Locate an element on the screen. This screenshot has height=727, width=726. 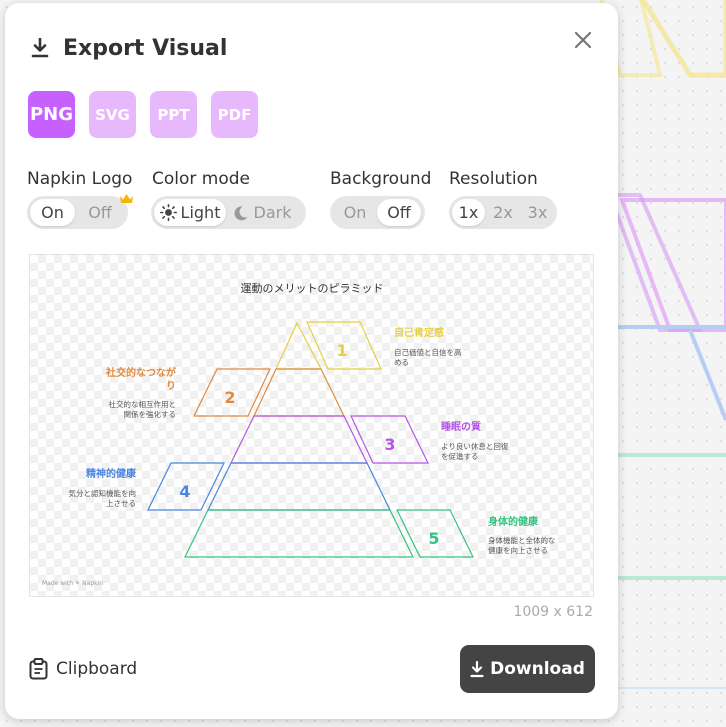
sun-icon is located at coordinates (168, 212).